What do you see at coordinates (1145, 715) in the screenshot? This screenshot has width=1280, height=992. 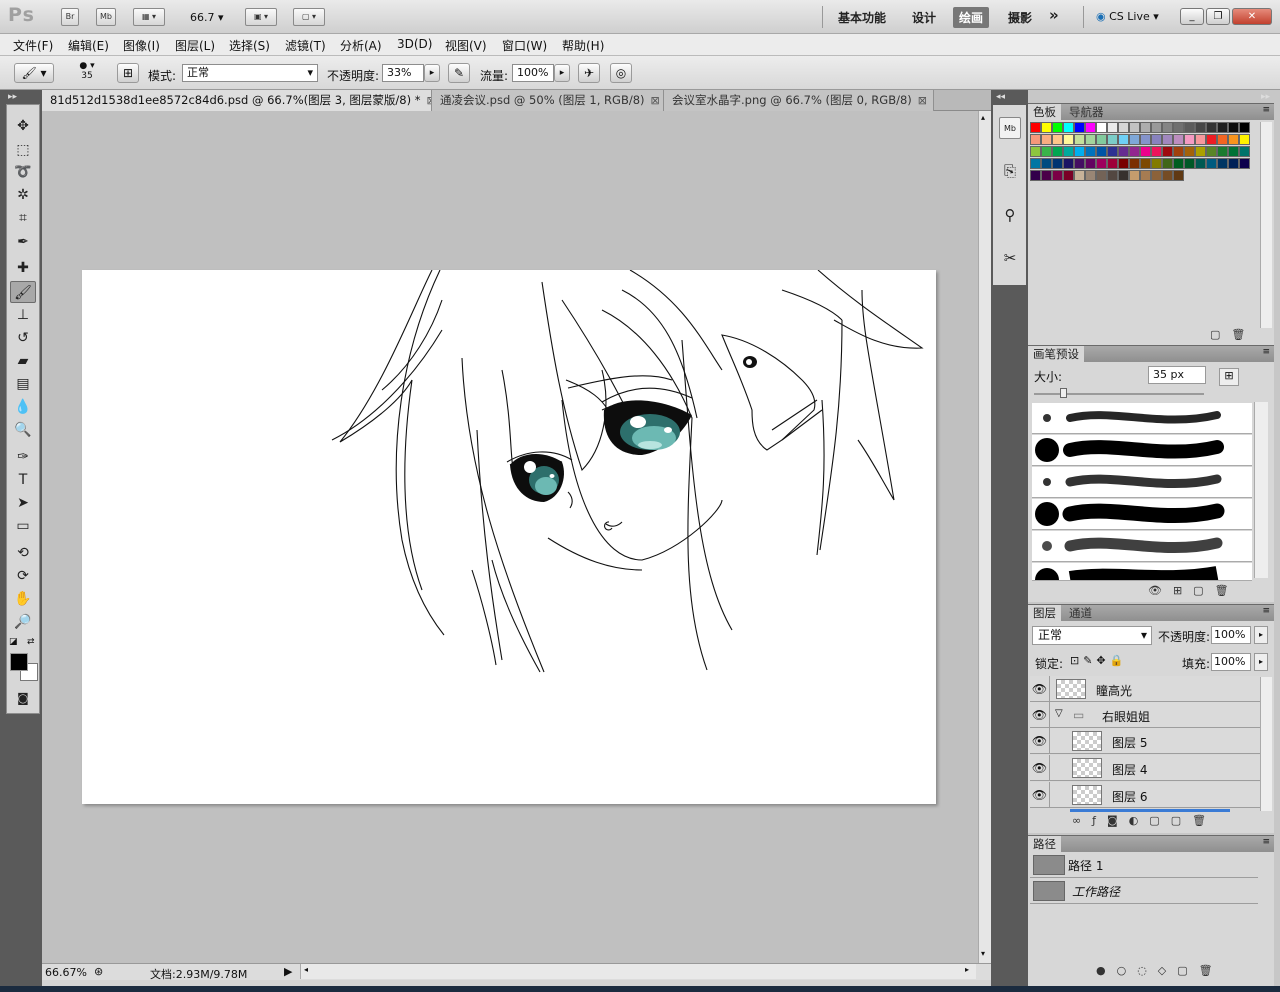 I see `layer-group-row: 👁 ▽ ▭ 右眼姐姐` at bounding box center [1145, 715].